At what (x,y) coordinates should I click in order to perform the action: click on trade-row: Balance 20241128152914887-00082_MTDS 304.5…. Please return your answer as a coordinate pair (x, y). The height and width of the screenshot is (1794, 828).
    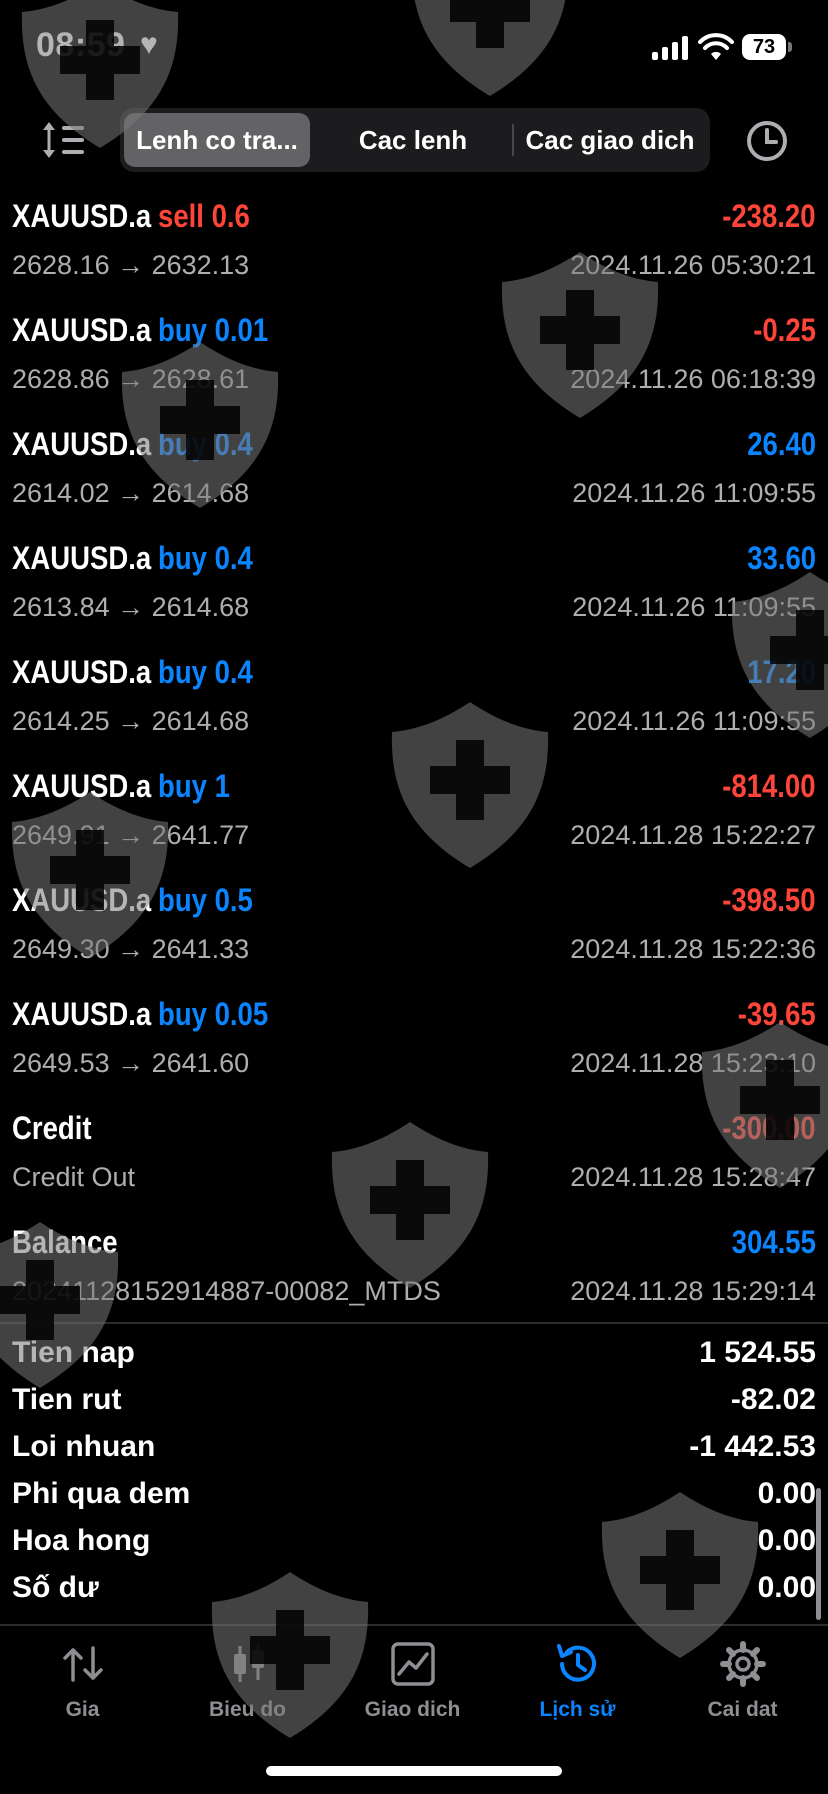
    Looking at the image, I should click on (414, 1271).